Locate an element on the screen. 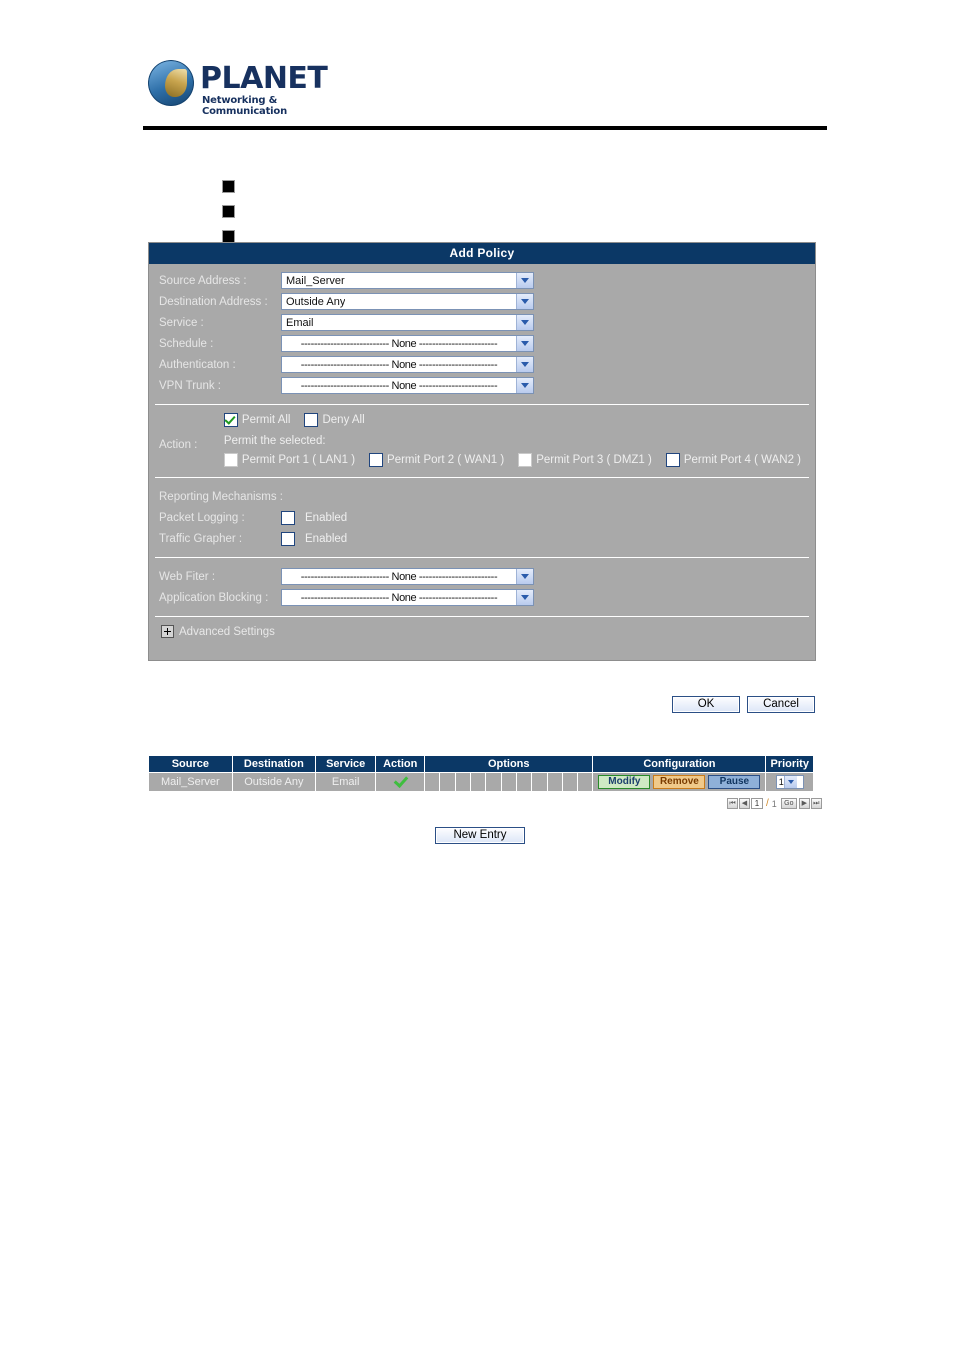  label-permit-the-selected: Permit the selected: is located at coordinates (274, 441).